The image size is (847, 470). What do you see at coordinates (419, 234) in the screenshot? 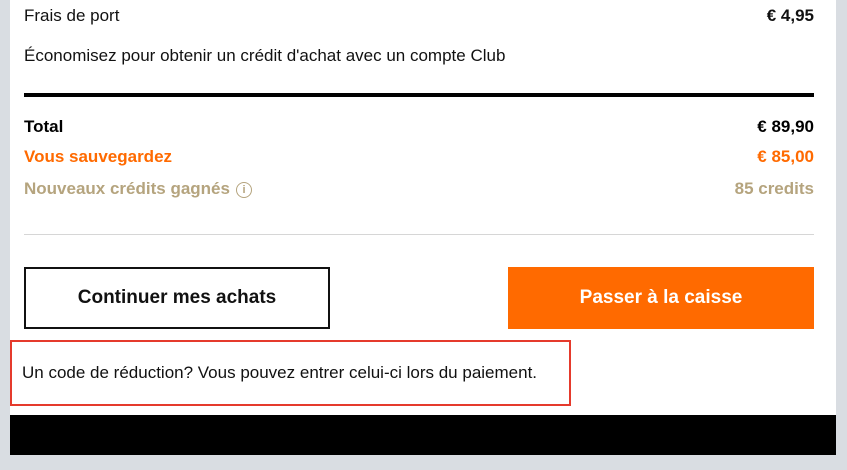
I see `section-divider` at bounding box center [419, 234].